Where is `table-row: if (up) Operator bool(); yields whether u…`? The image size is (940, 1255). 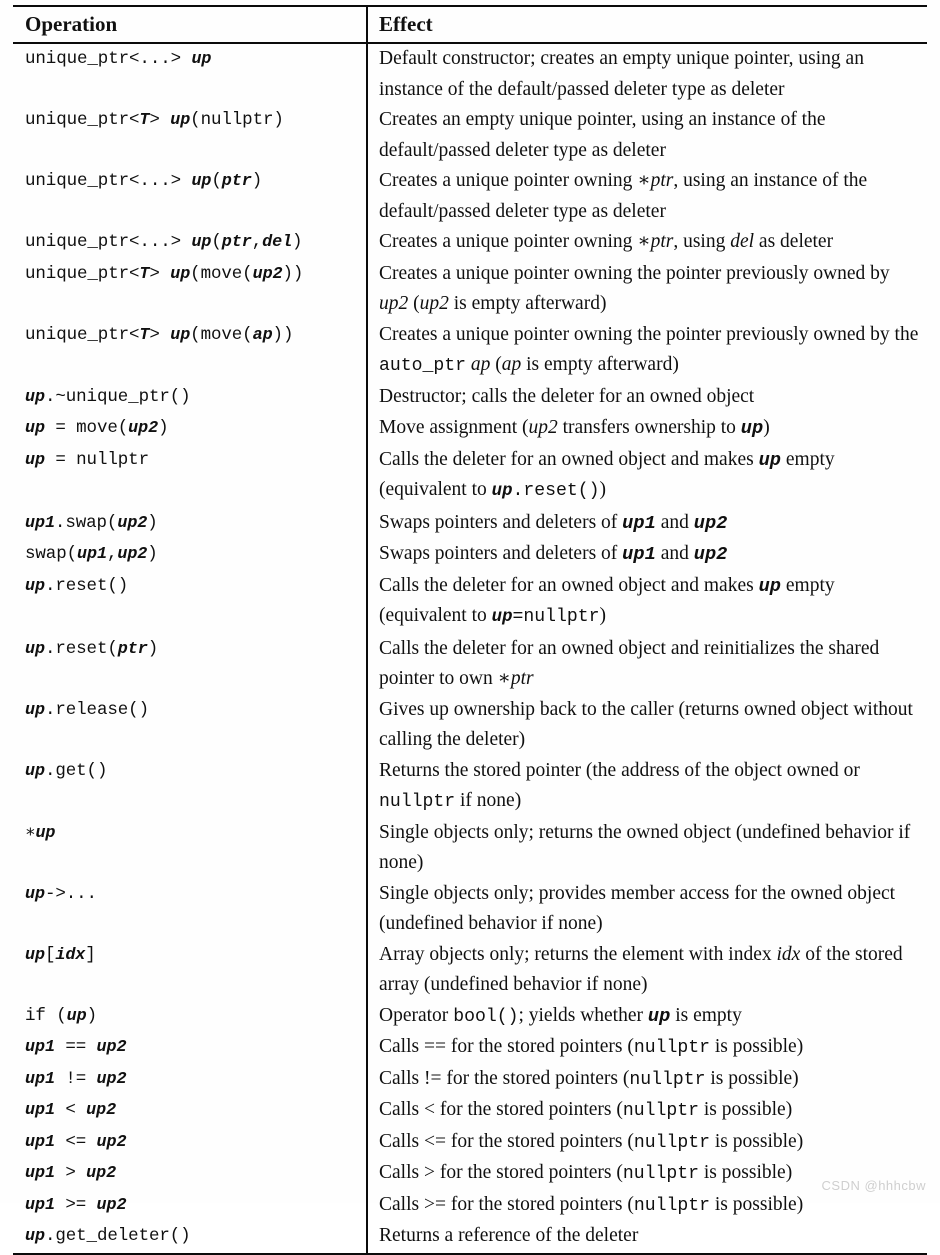 table-row: if (up) Operator bool(); yields whether u… is located at coordinates (470, 1016).